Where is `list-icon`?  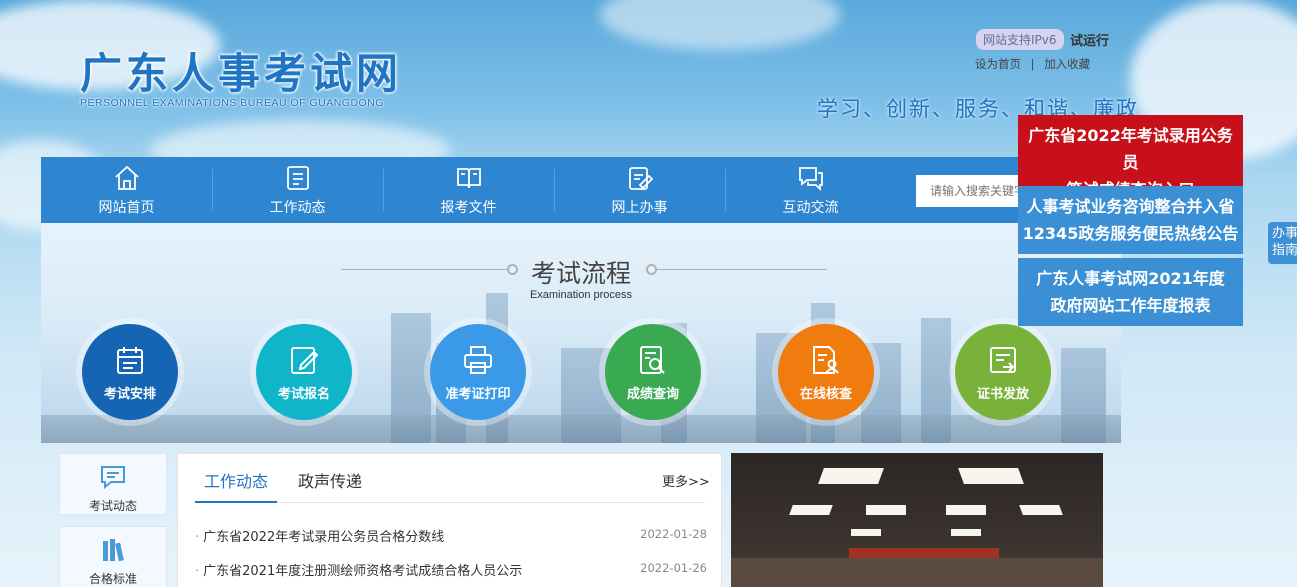
list-icon is located at coordinates (297, 177).